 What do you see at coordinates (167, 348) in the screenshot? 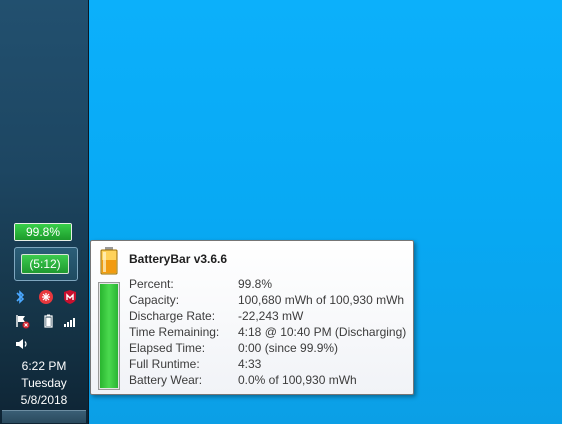
I see `row-label: Elapsed Time:` at bounding box center [167, 348].